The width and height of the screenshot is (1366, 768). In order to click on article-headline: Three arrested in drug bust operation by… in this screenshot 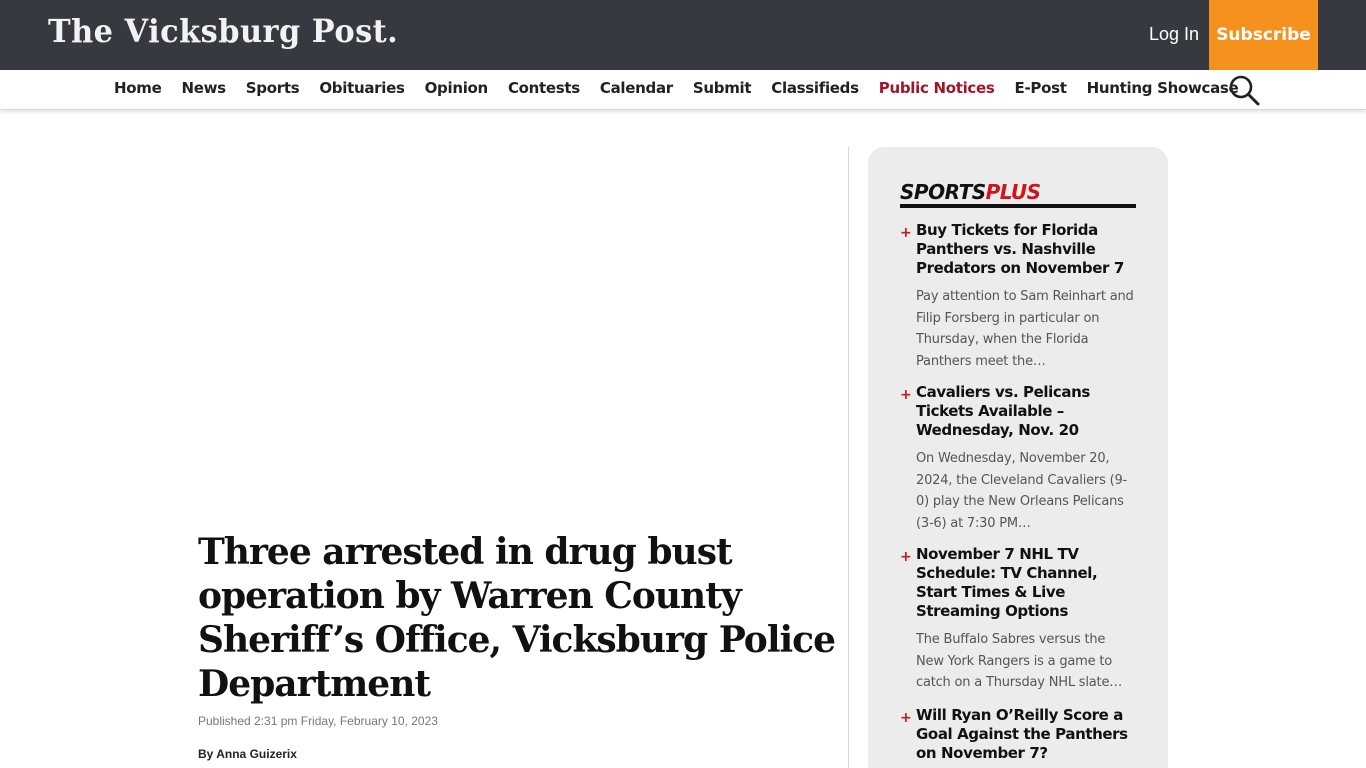, I will do `click(517, 618)`.